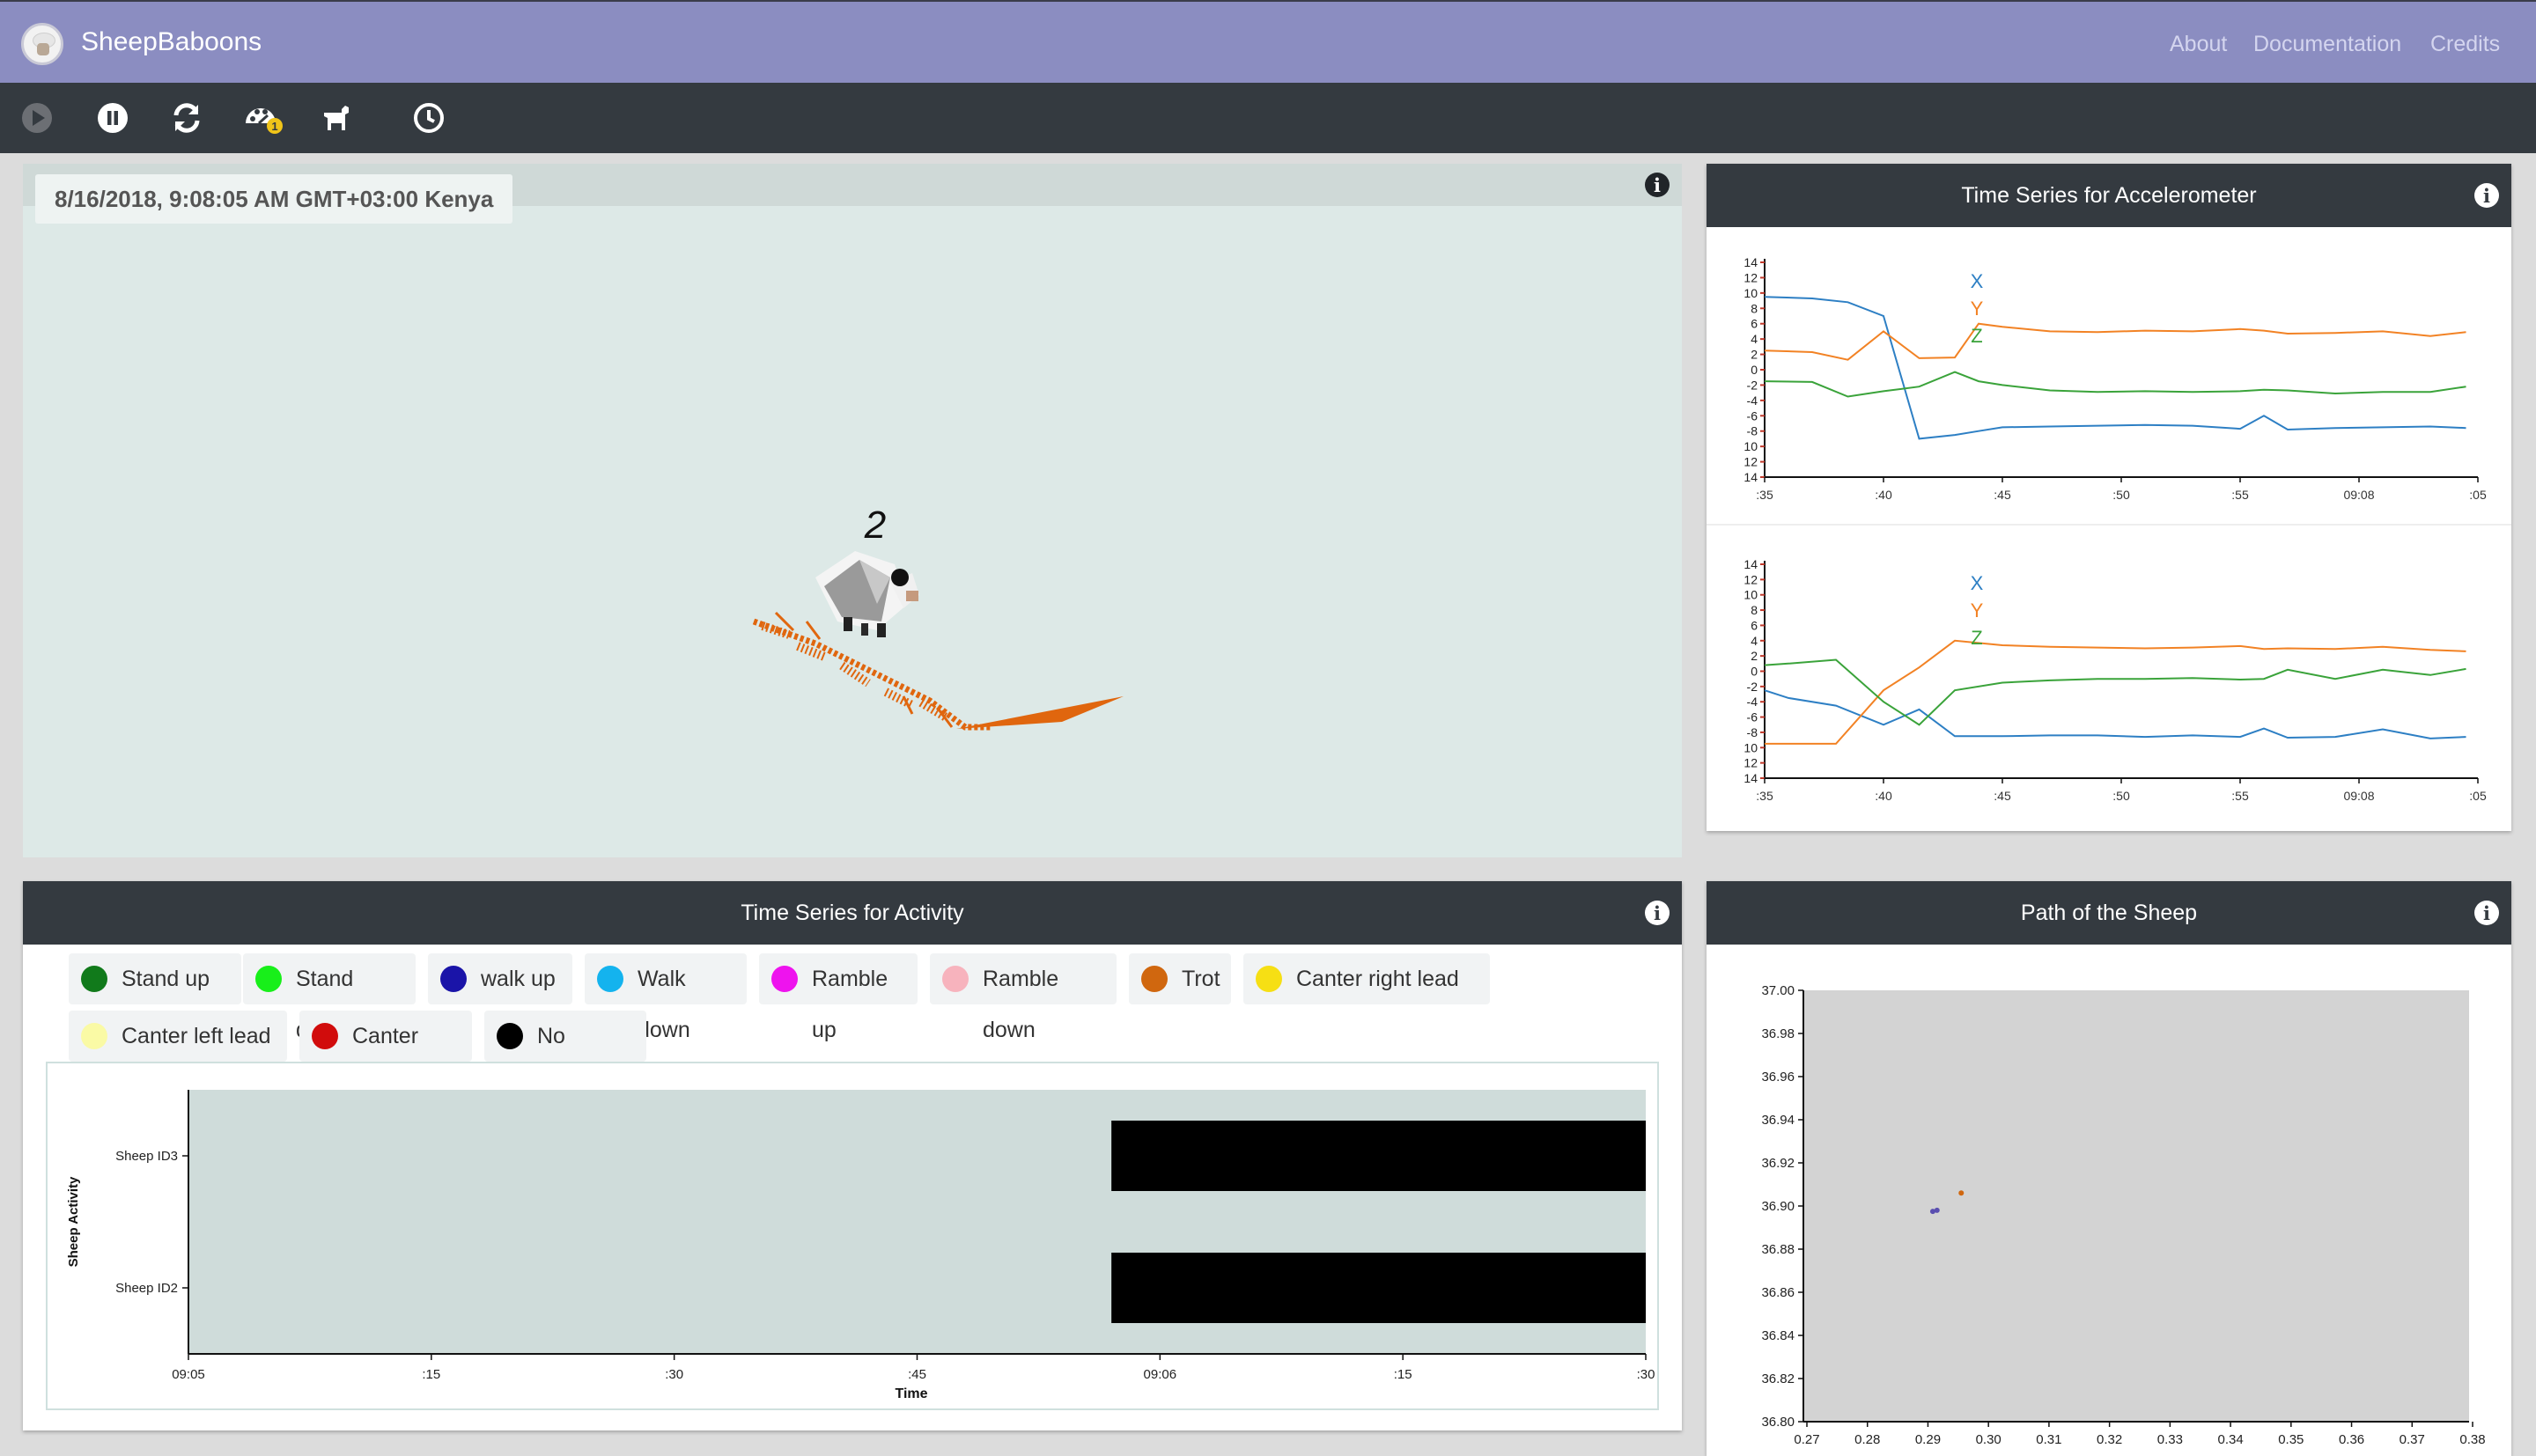 Image resolution: width=2536 pixels, height=1456 pixels. I want to click on nav-link-documentation: Documentation, so click(2327, 44).